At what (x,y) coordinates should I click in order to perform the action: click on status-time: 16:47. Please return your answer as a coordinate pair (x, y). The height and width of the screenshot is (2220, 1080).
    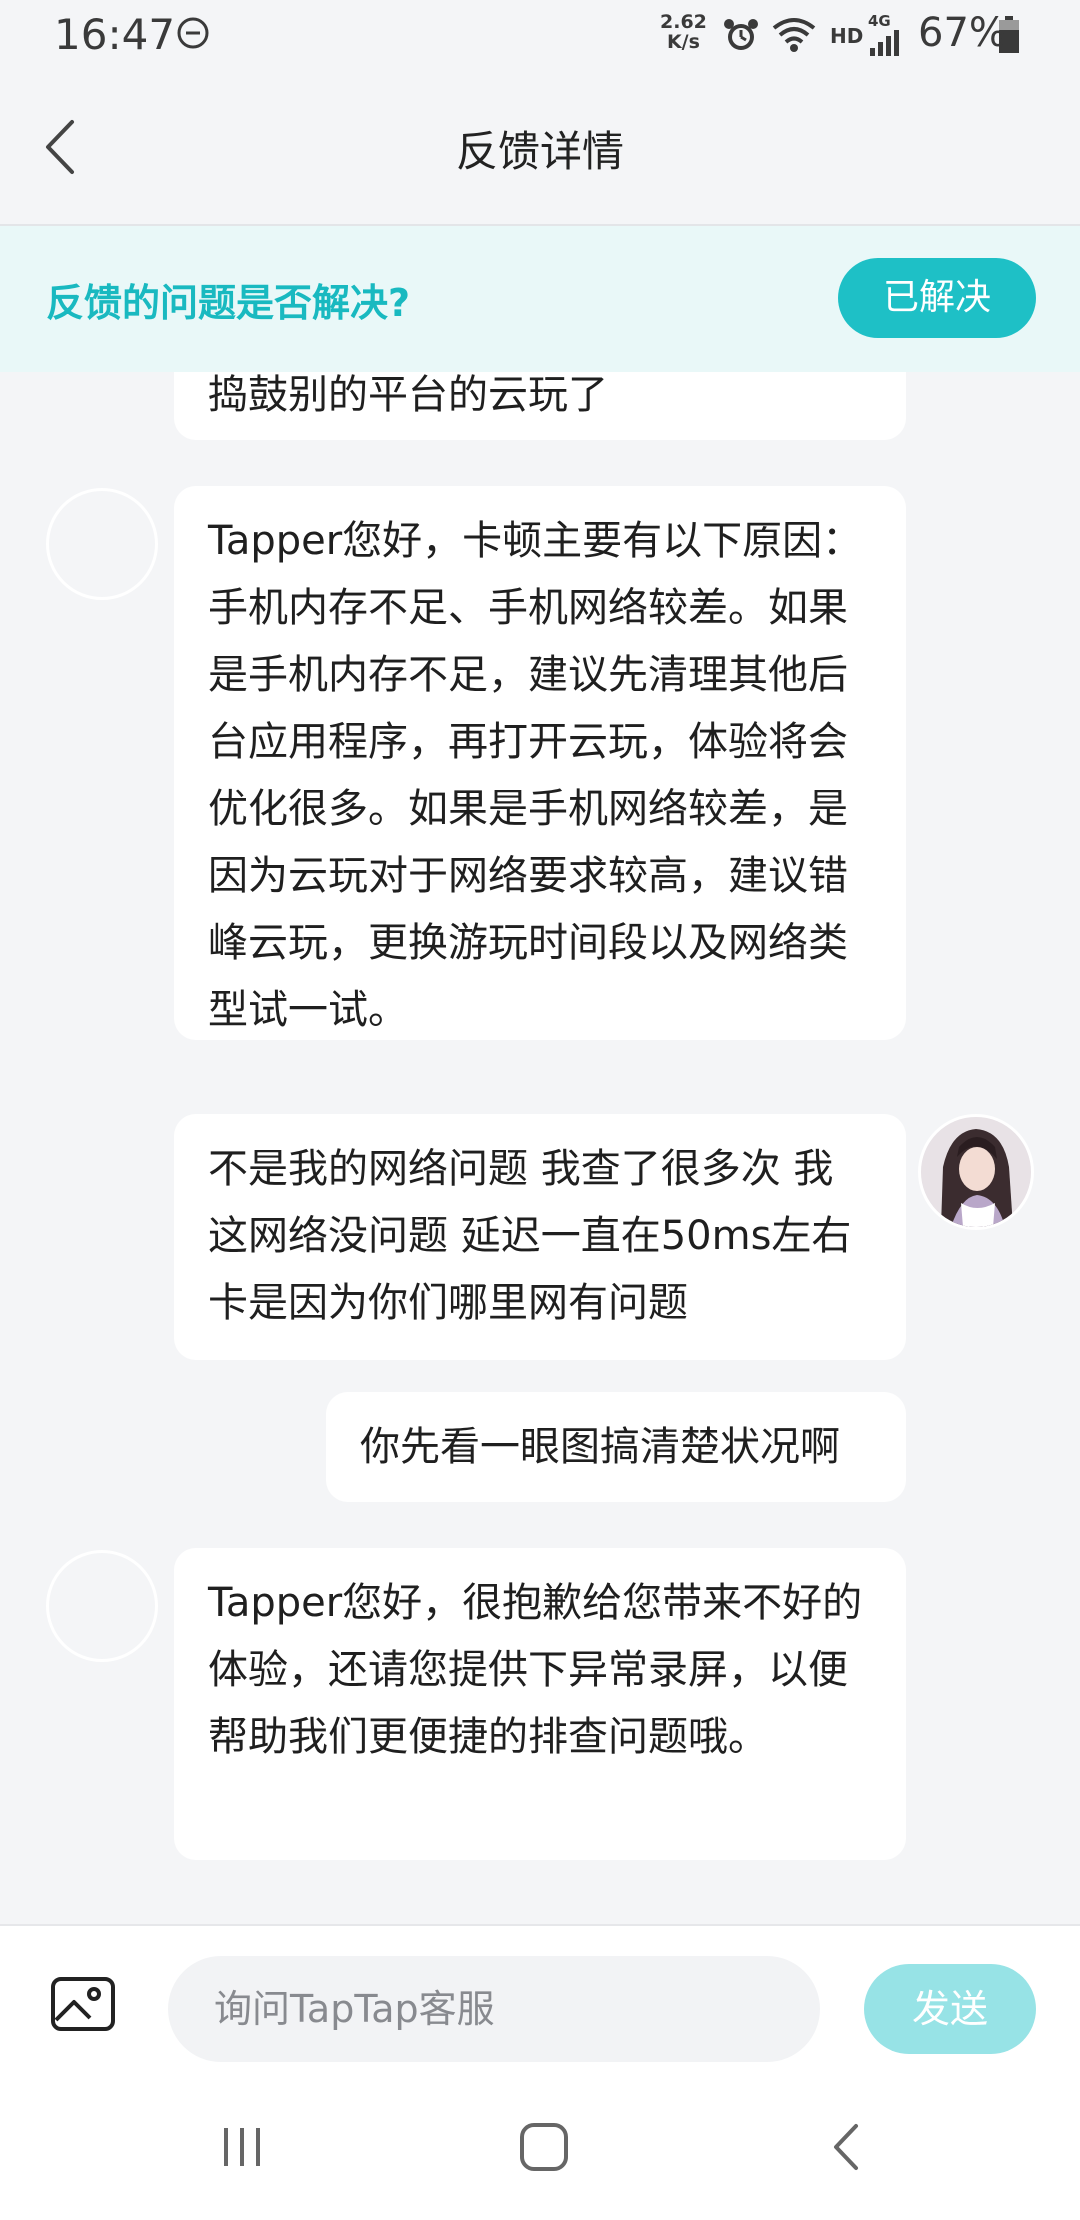
    Looking at the image, I should click on (115, 34).